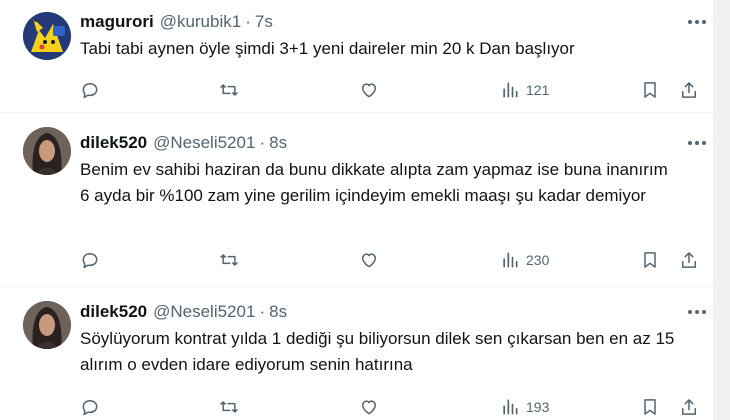  Describe the element at coordinates (721, 210) in the screenshot. I see `scrollbar` at that location.